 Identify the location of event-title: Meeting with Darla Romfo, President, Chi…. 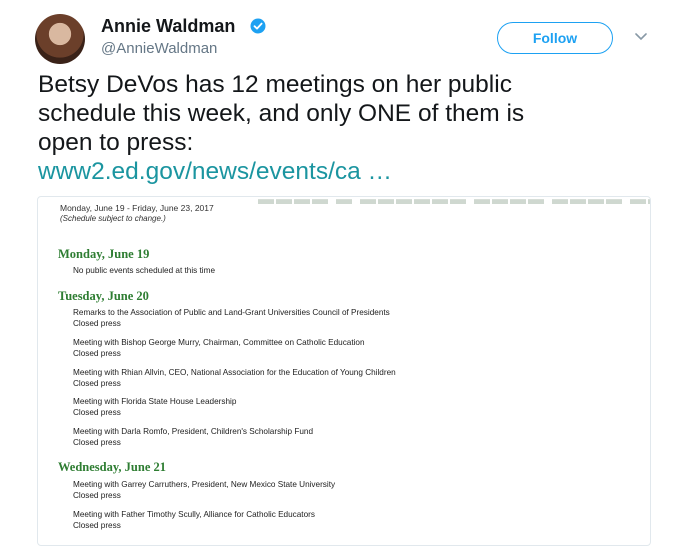
(193, 431).